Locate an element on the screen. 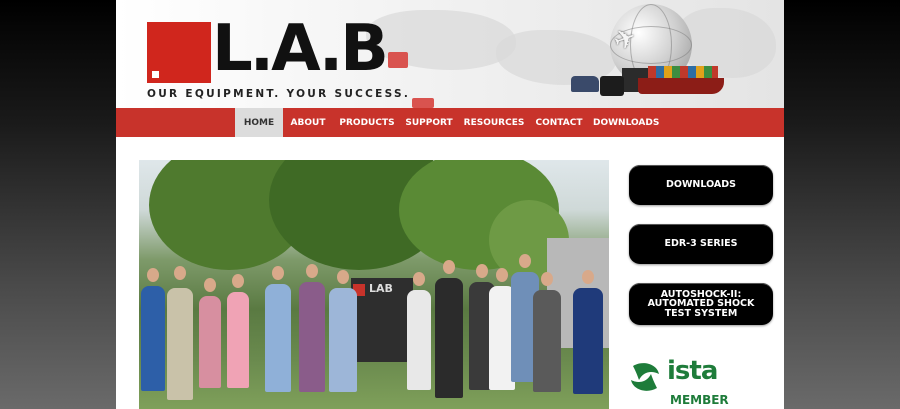 The width and height of the screenshot is (900, 409). logo-mark-dot is located at coordinates (155, 74).